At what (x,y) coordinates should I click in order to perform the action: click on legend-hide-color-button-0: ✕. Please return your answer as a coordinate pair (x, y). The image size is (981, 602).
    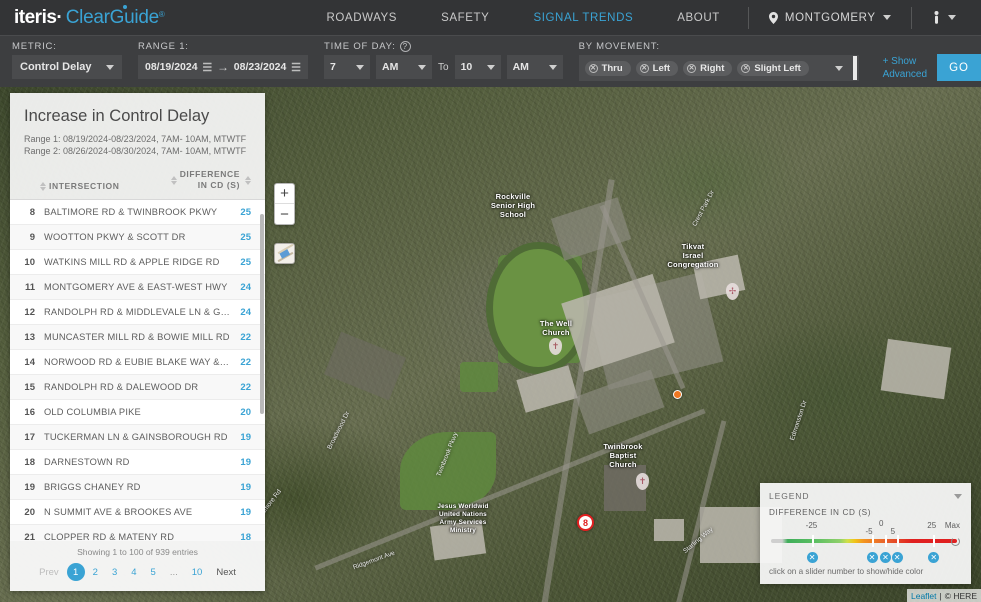
    Looking at the image, I should click on (812, 557).